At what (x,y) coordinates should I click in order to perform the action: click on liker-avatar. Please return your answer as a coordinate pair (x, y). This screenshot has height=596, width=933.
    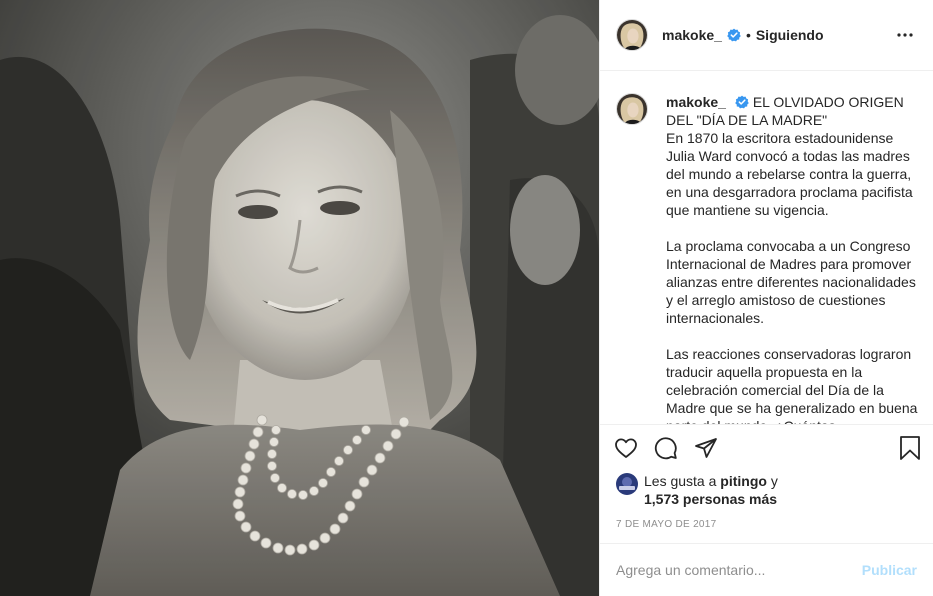
    Looking at the image, I should click on (627, 483).